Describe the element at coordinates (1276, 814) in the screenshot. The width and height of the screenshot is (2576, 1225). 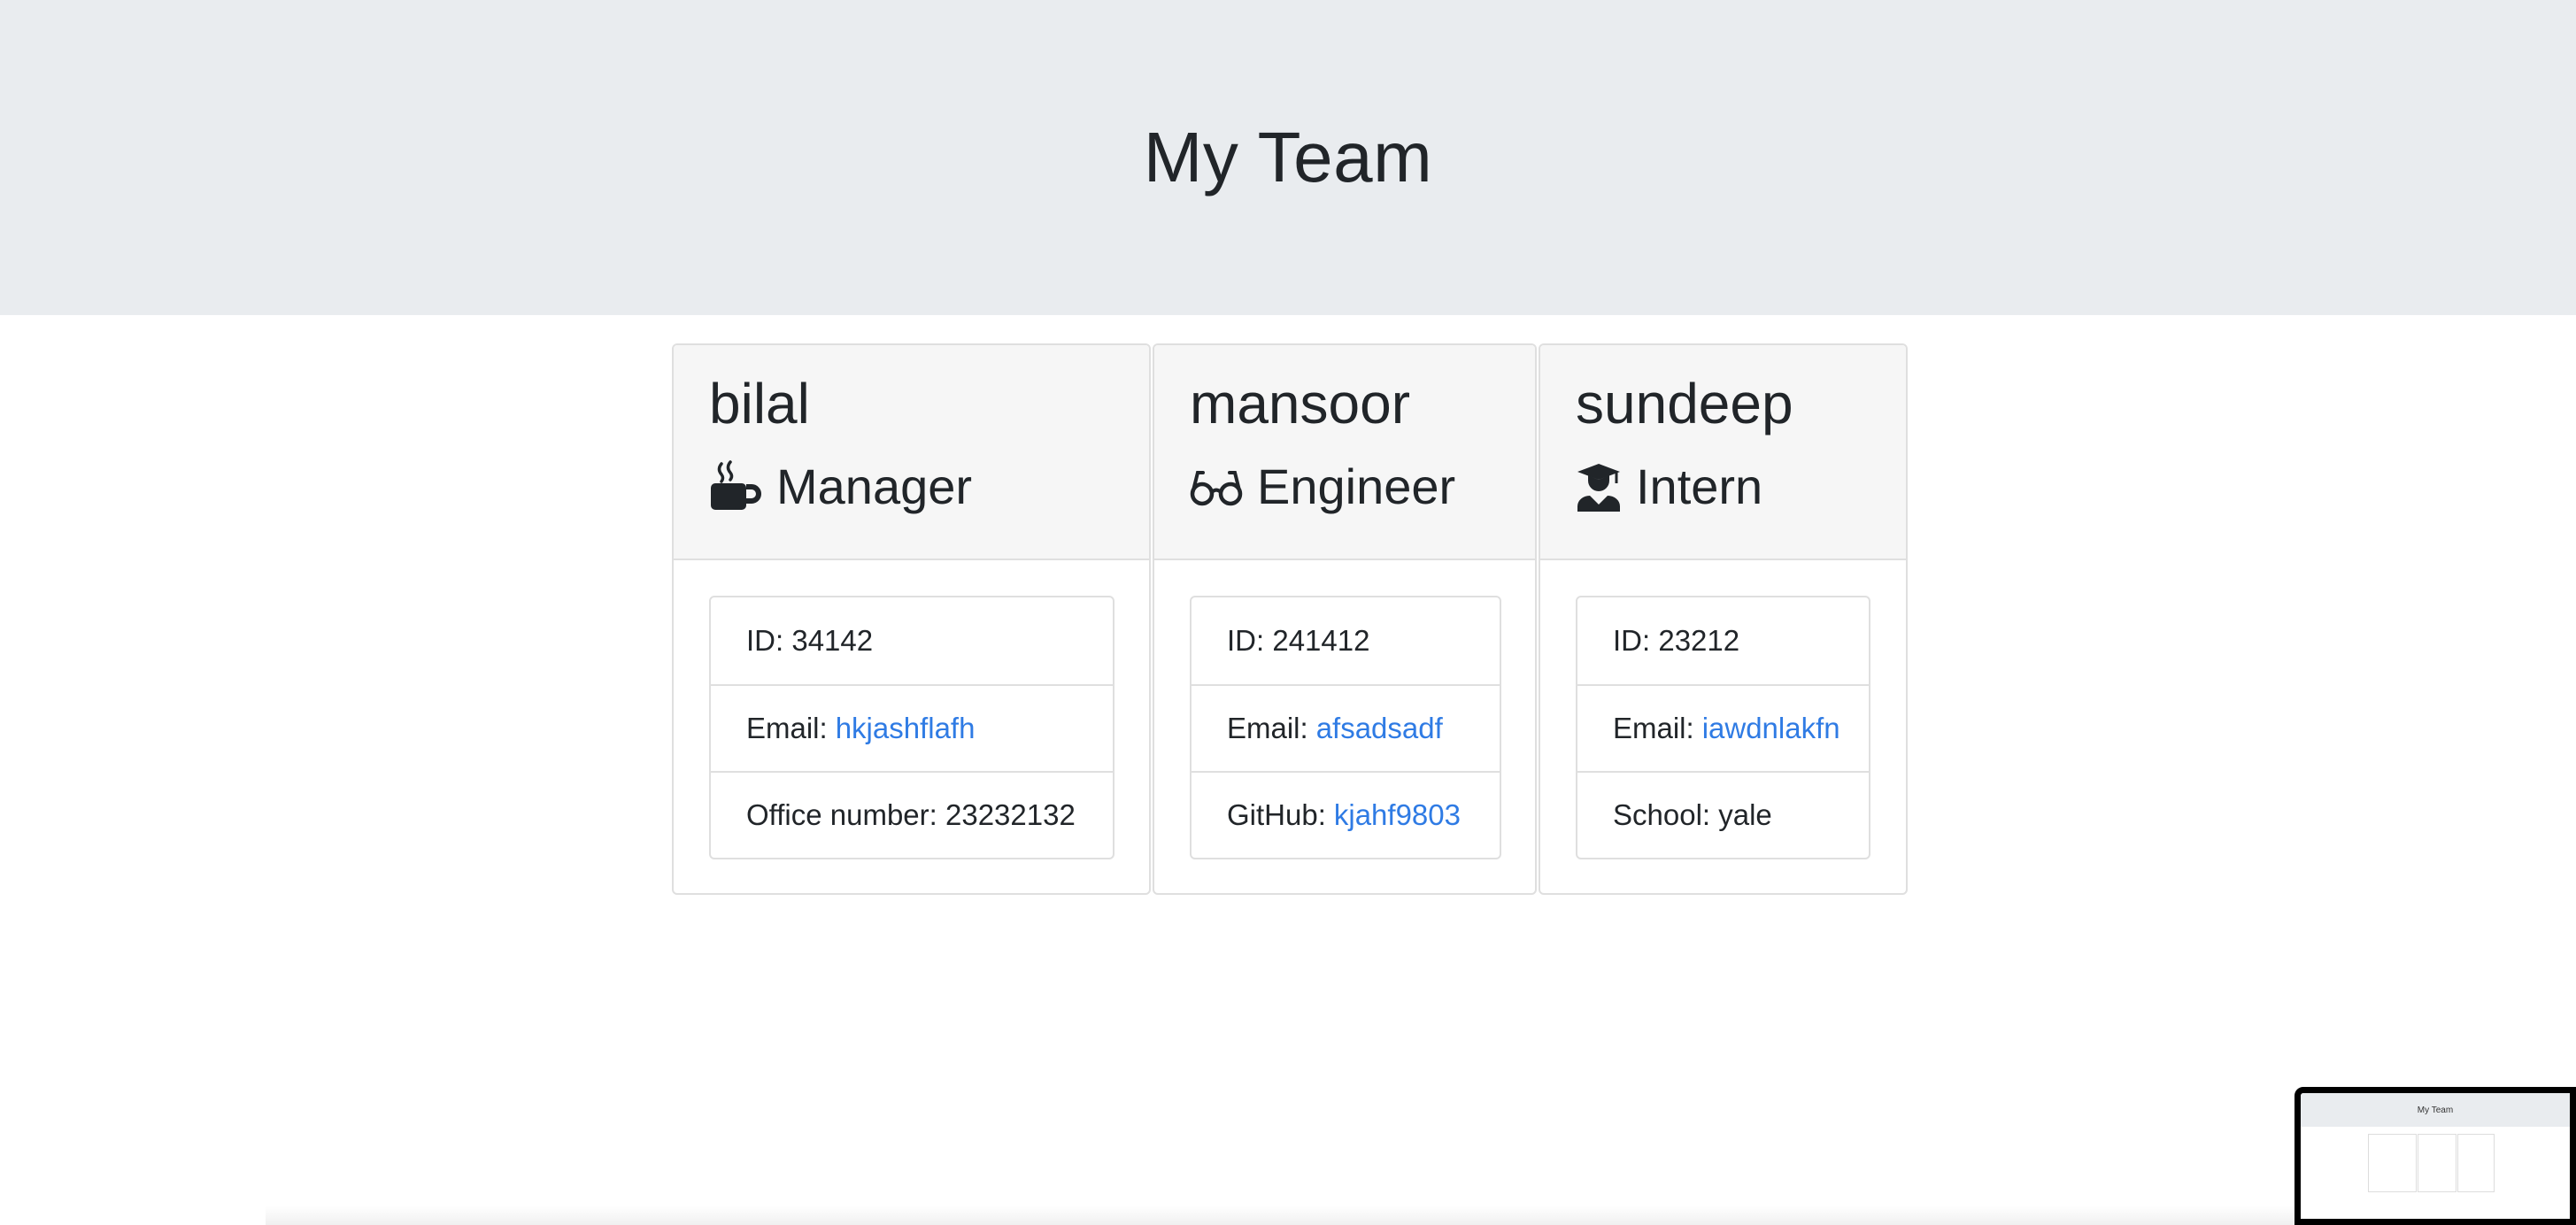
I see `github-label: GitHub:` at that location.